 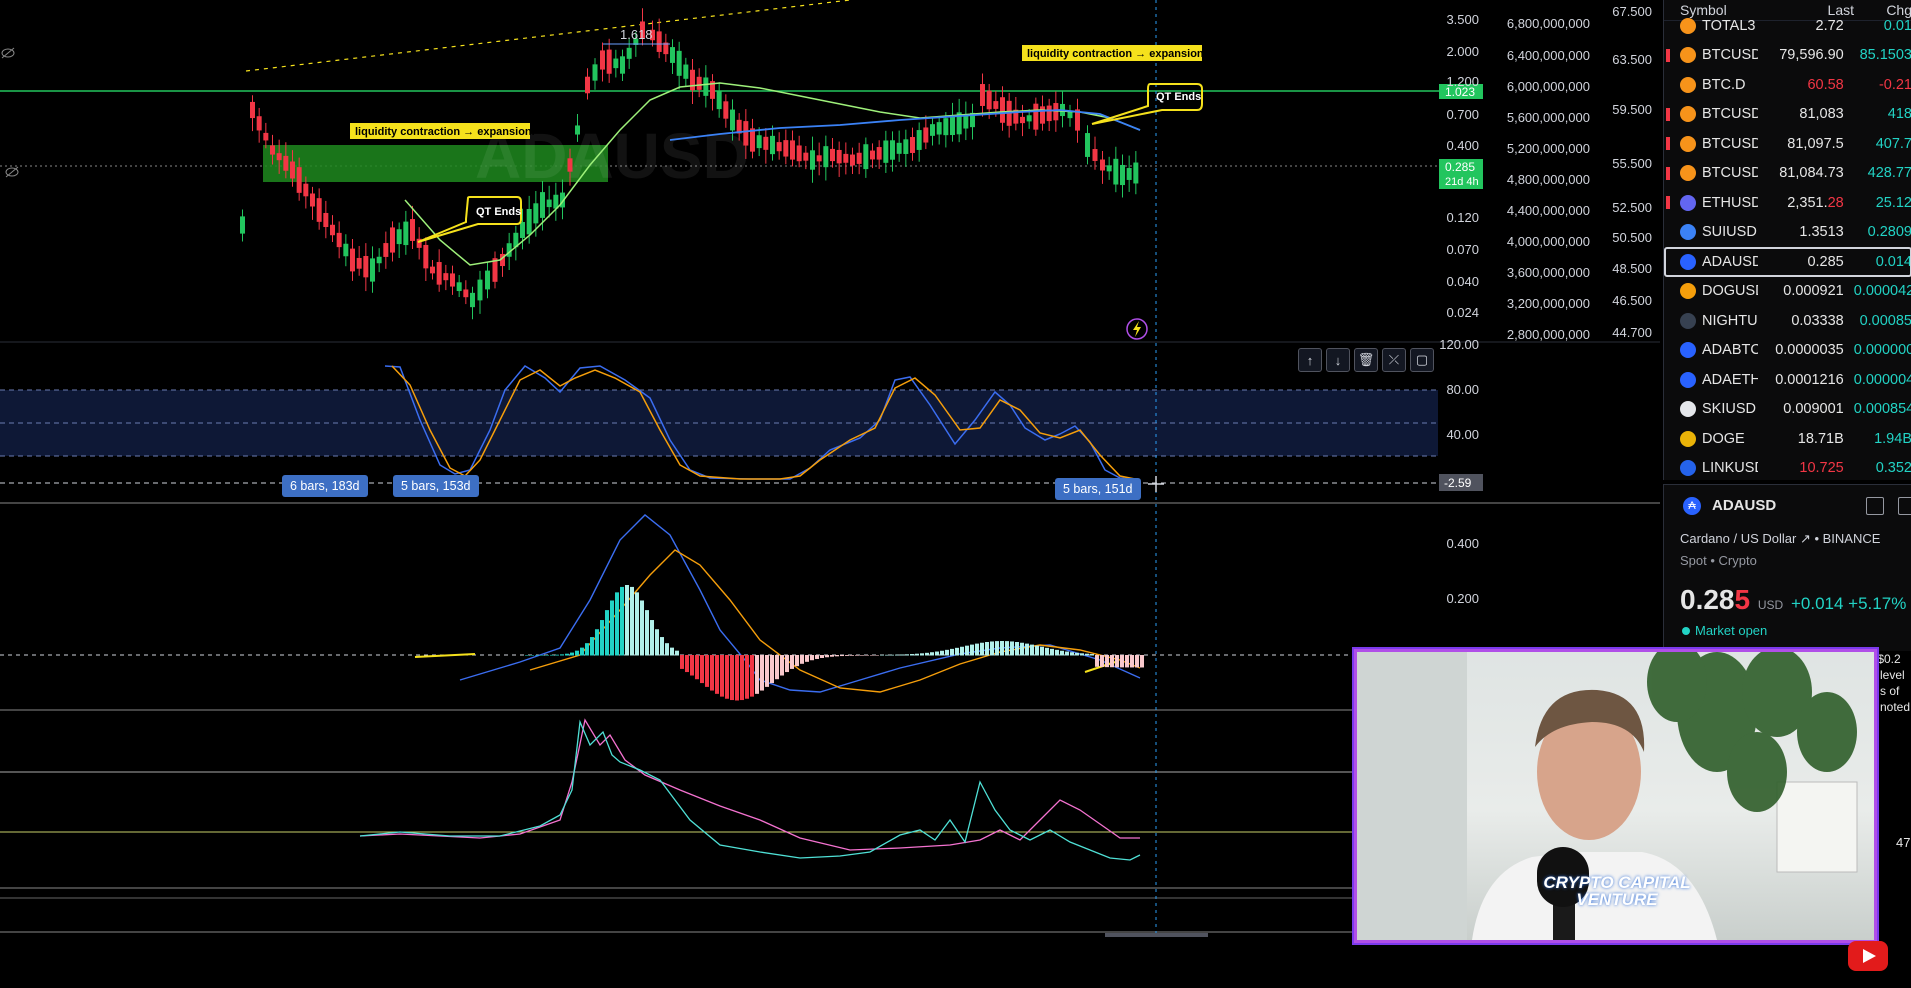 What do you see at coordinates (1548, 55) in the screenshot?
I see `axis-tick-label: 6,400,000,000` at bounding box center [1548, 55].